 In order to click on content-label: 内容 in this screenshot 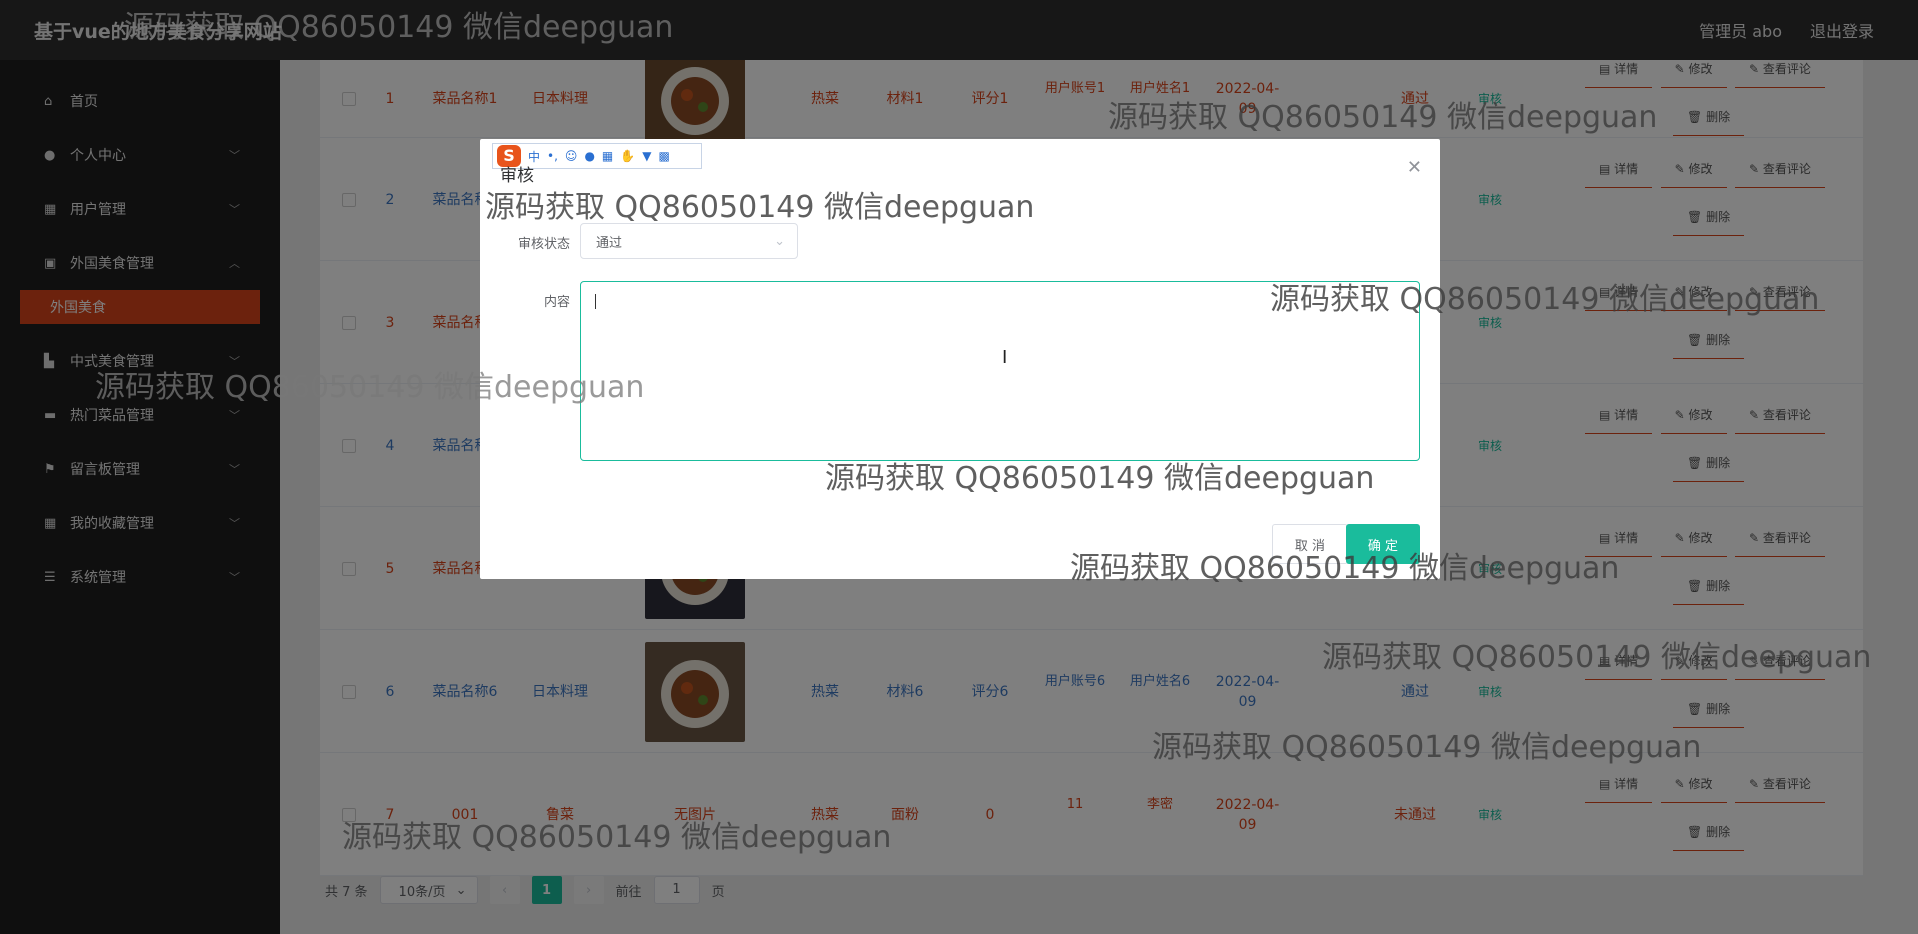, I will do `click(556, 302)`.